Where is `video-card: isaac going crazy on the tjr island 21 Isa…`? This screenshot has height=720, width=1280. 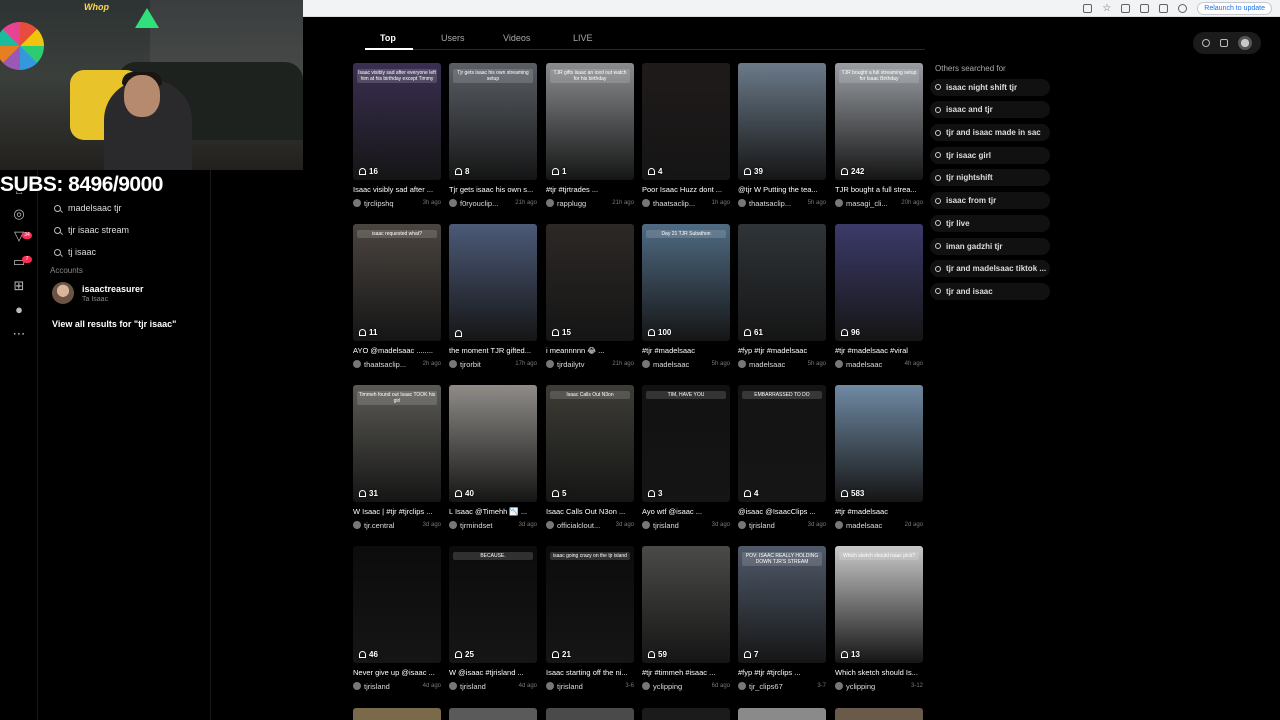 video-card: isaac going crazy on the tjr island 21 Isa… is located at coordinates (590, 618).